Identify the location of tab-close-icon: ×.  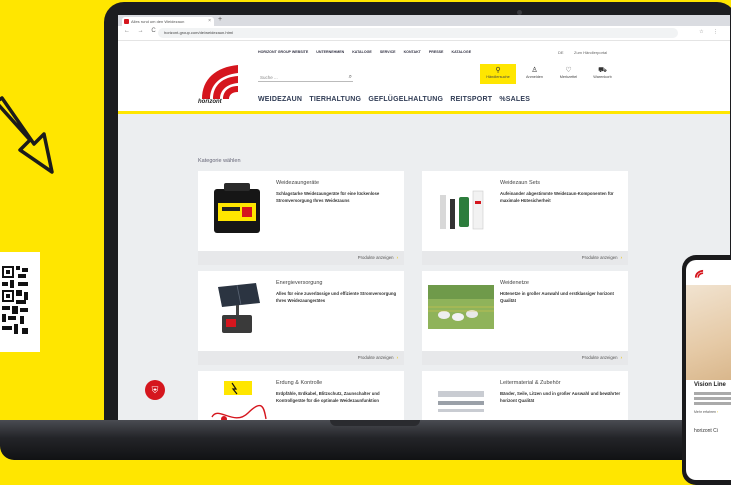
(209, 21).